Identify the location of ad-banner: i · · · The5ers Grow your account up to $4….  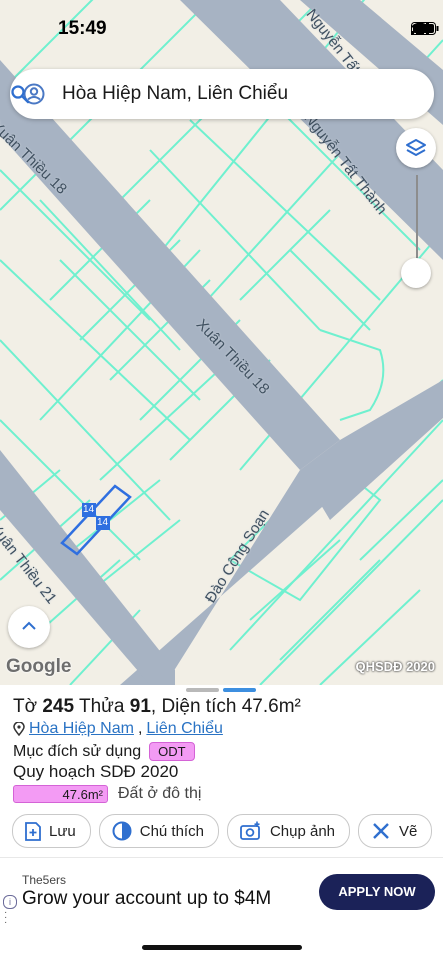
(221, 892).